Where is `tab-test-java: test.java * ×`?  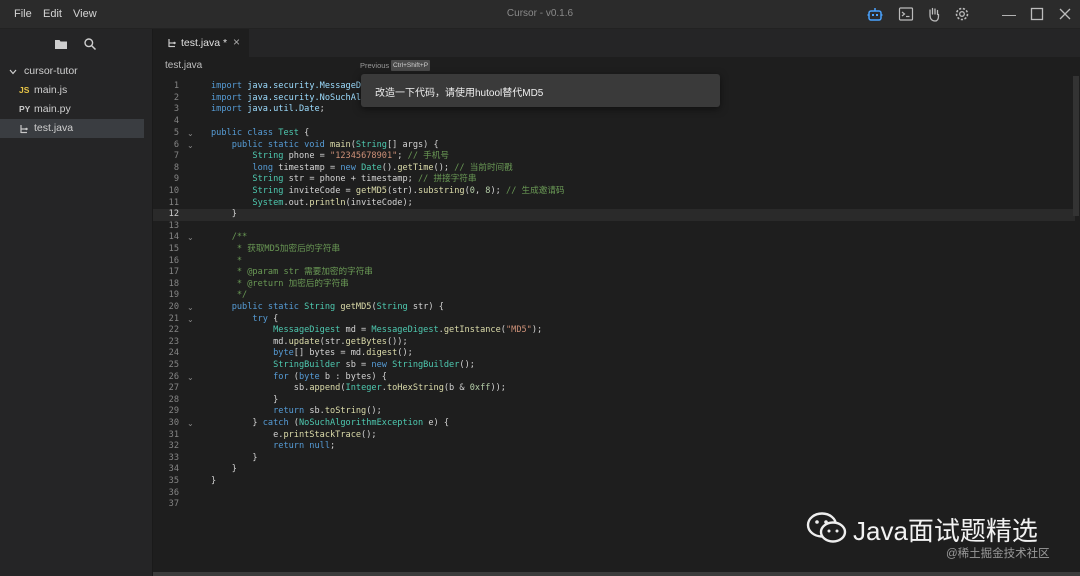
tab-test-java: test.java * × is located at coordinates (201, 43).